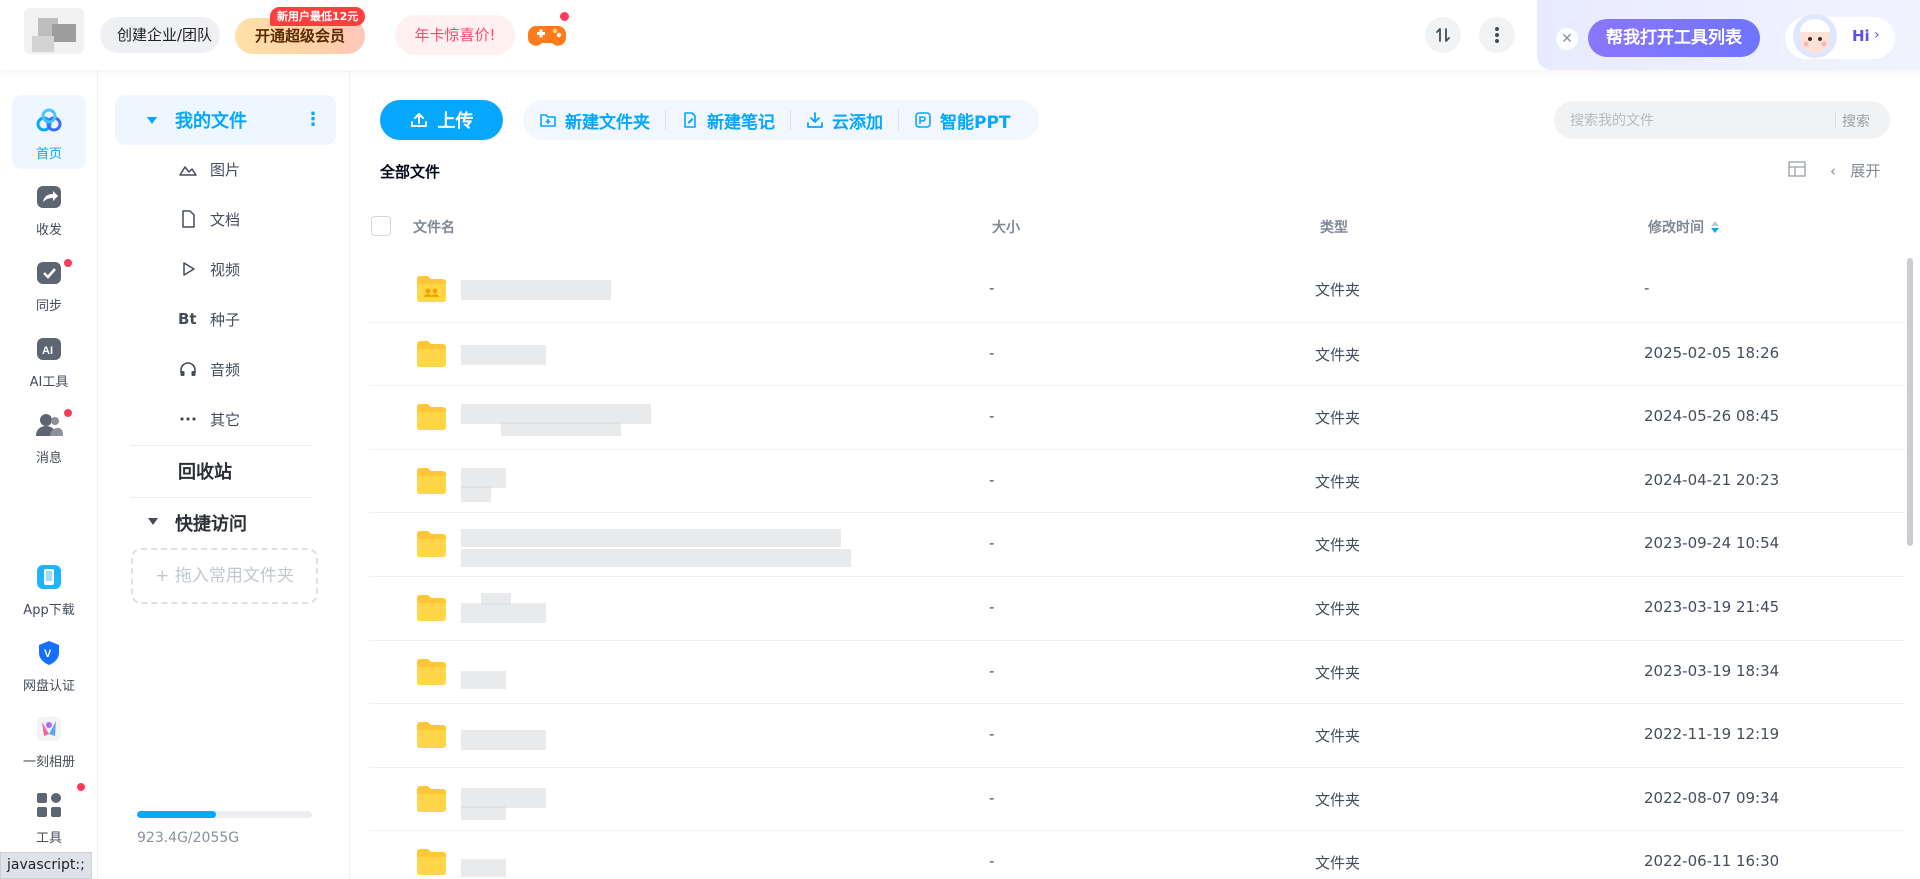  Describe the element at coordinates (431, 289) in the screenshot. I see `shared-folder-icon` at that location.